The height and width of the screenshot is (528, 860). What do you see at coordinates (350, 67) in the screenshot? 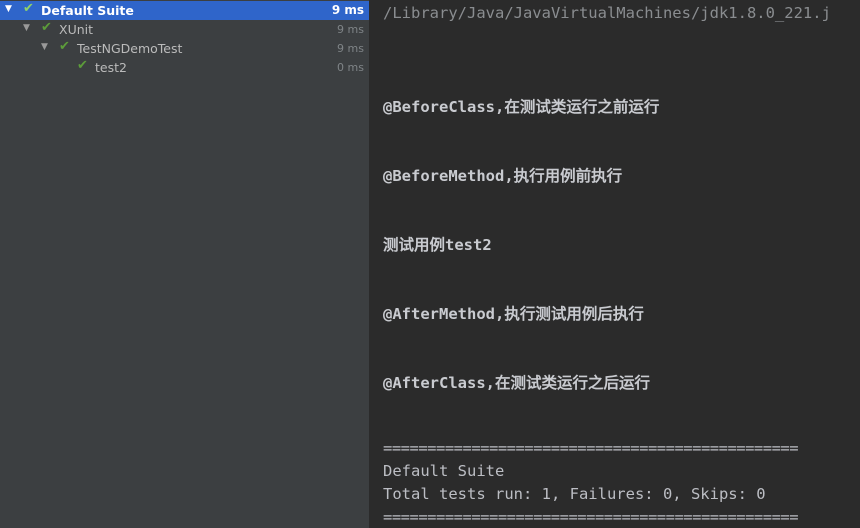
I see `test-duration: 0 ms` at bounding box center [350, 67].